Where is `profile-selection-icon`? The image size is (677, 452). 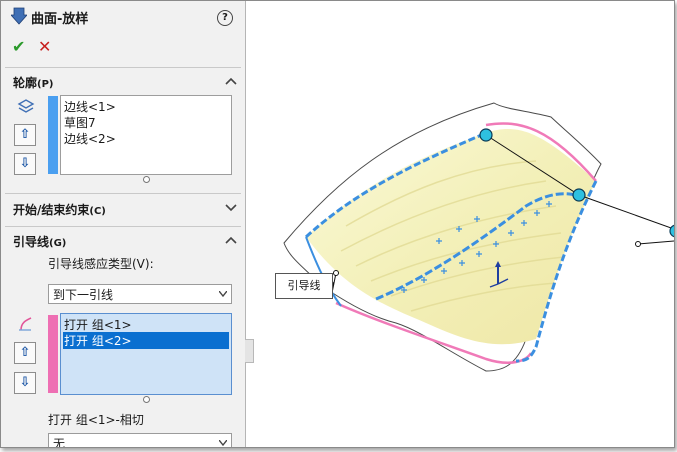
profile-selection-icon is located at coordinates (26, 106).